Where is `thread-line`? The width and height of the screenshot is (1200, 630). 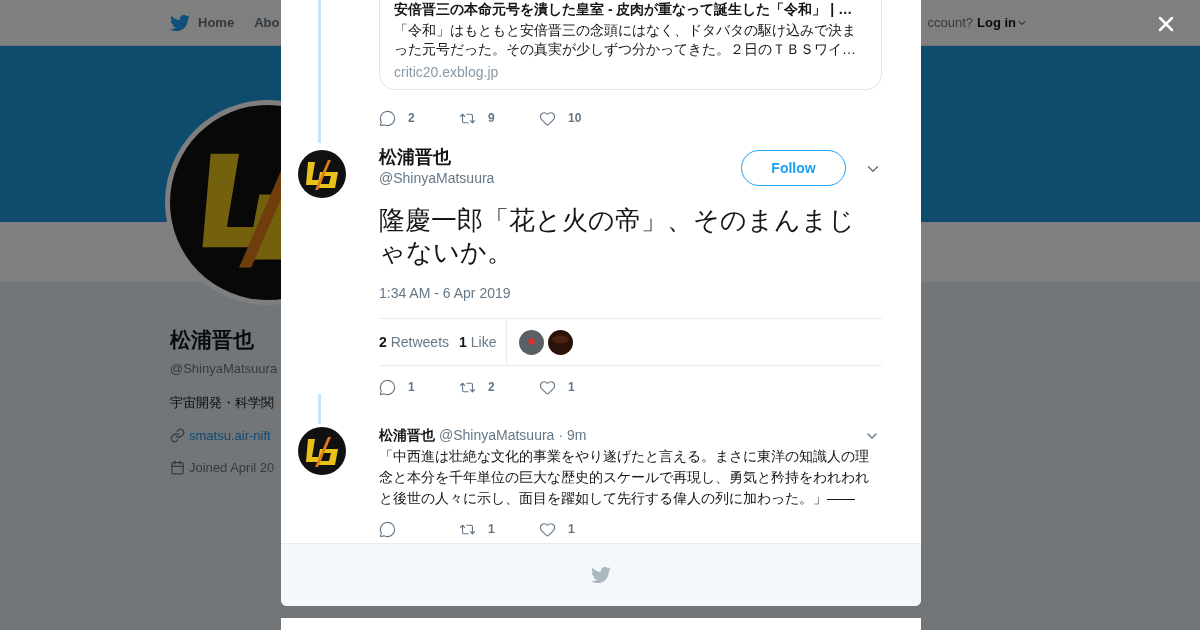 thread-line is located at coordinates (319, 409).